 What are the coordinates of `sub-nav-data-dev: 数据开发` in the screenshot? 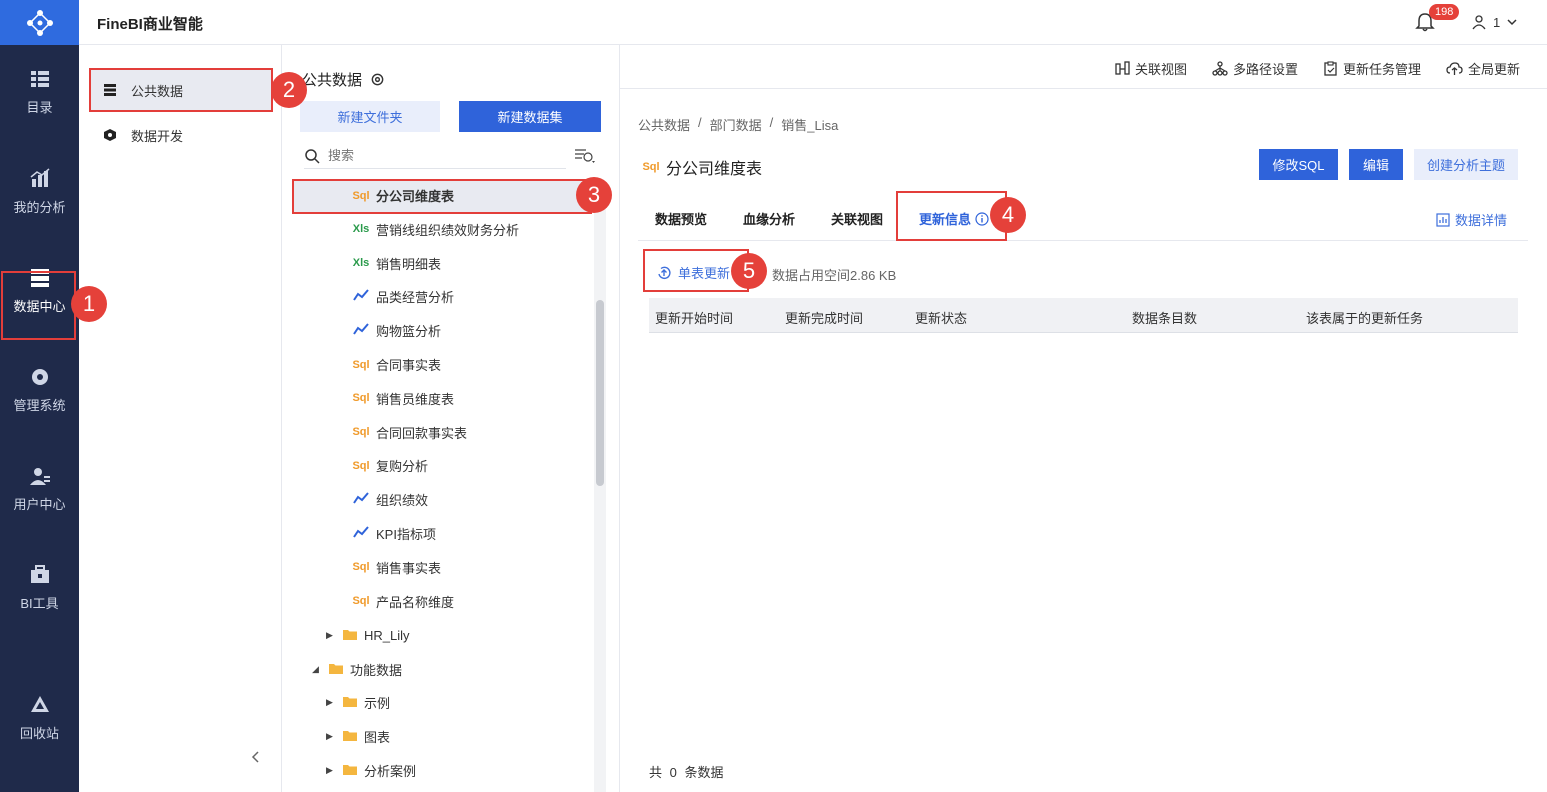 It's located at (181, 135).